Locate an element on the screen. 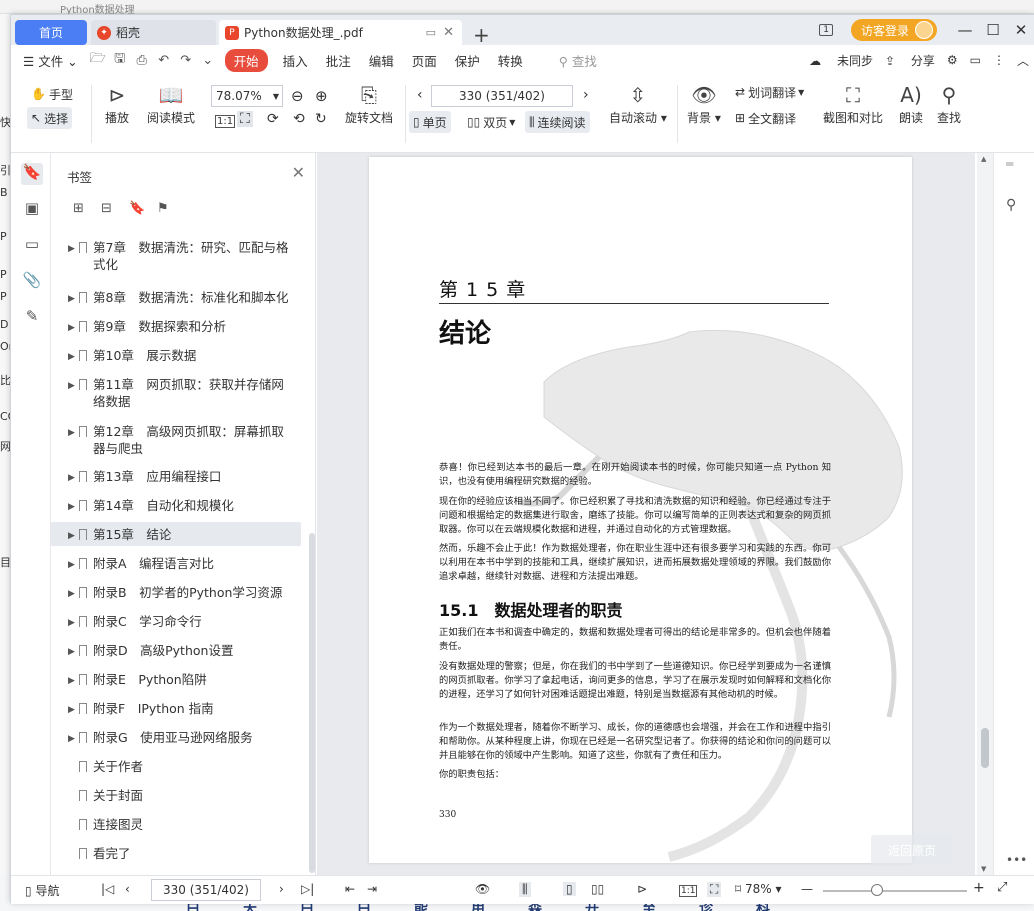  bookmark-item: ▶ 附录F IPython 指南 is located at coordinates (176, 708).